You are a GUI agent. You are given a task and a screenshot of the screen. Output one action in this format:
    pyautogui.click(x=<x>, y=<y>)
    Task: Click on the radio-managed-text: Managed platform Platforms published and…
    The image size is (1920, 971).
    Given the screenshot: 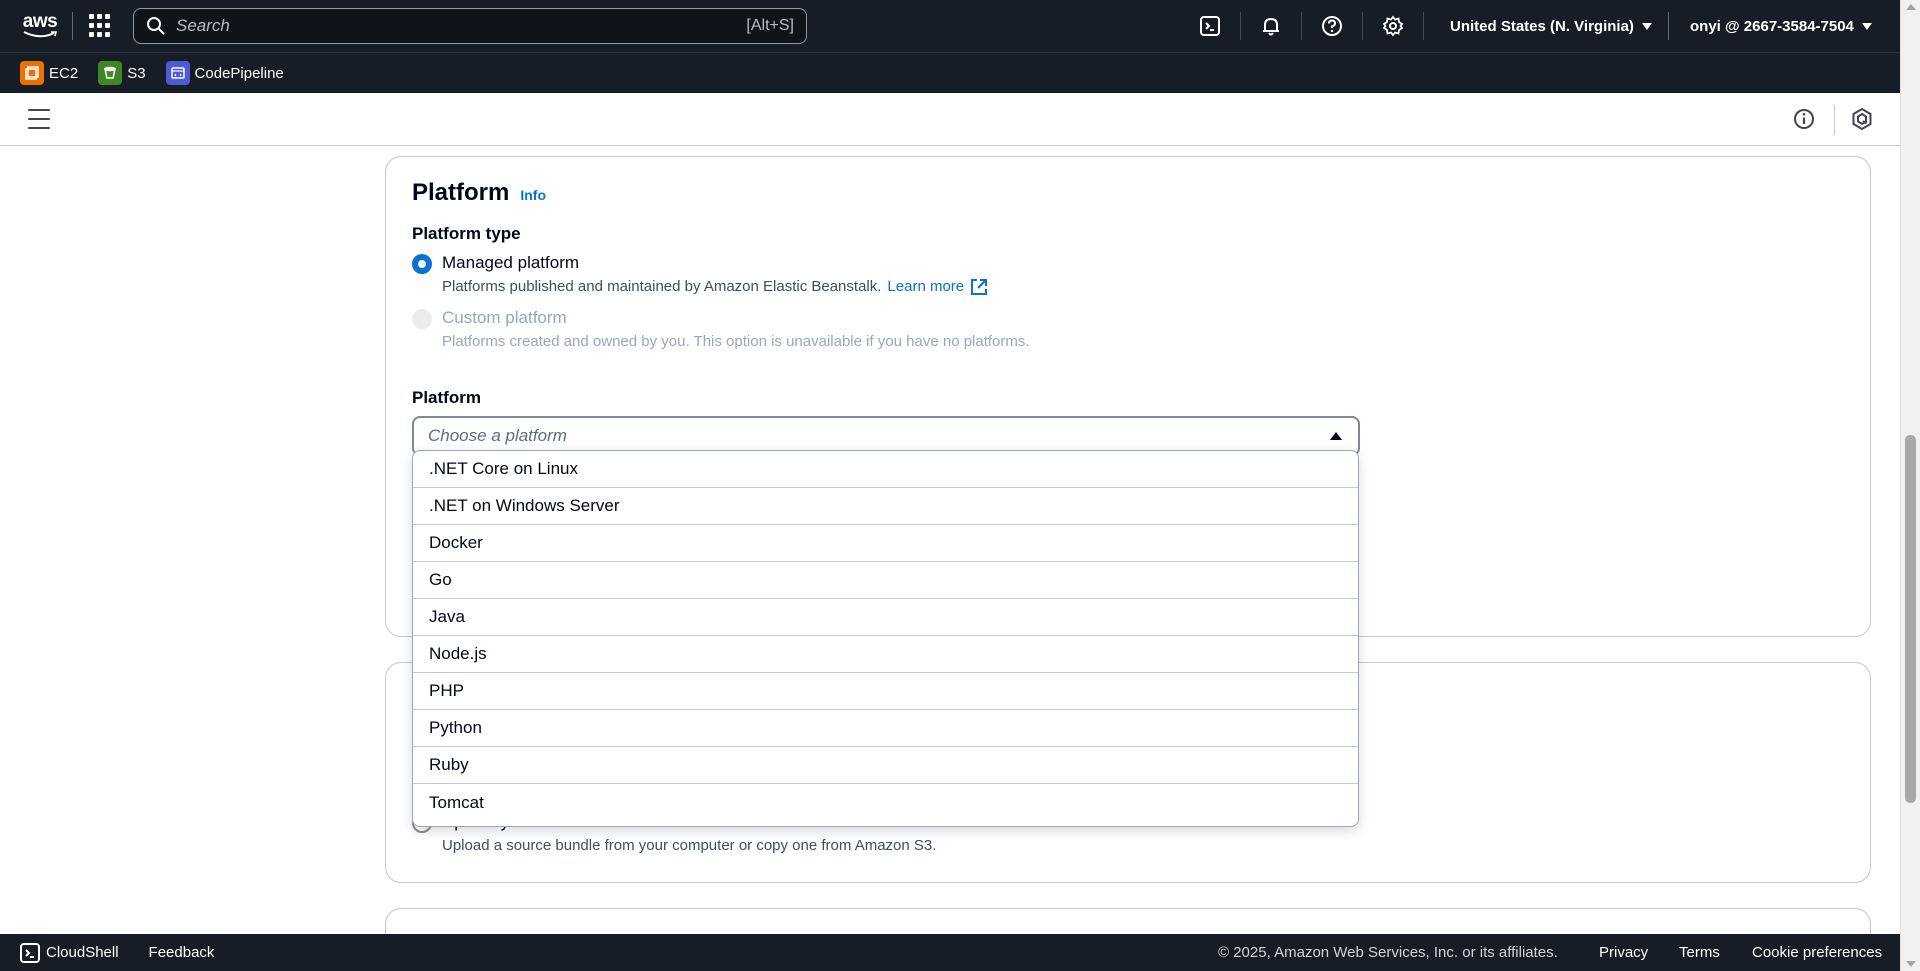 What is the action you would take?
    pyautogui.click(x=715, y=275)
    